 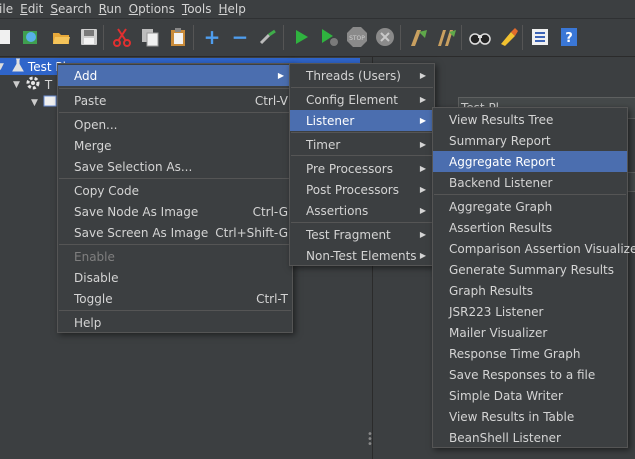 What do you see at coordinates (530, 290) in the screenshot?
I see `menu-item-graph-results: Graph Results` at bounding box center [530, 290].